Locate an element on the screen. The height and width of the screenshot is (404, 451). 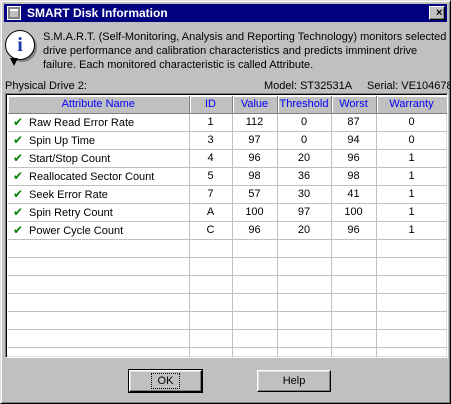
window-title: SMART Disk Information is located at coordinates (97, 13).